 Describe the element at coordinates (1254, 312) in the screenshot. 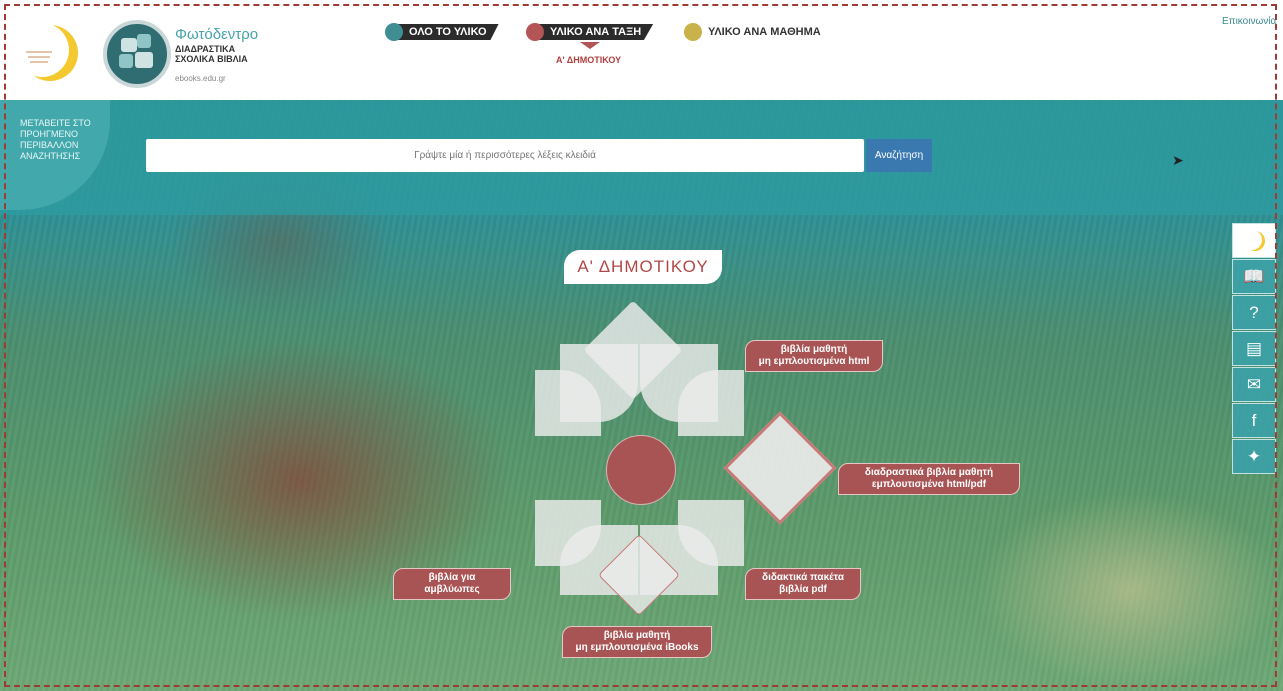

I see `help-icon: ?` at that location.